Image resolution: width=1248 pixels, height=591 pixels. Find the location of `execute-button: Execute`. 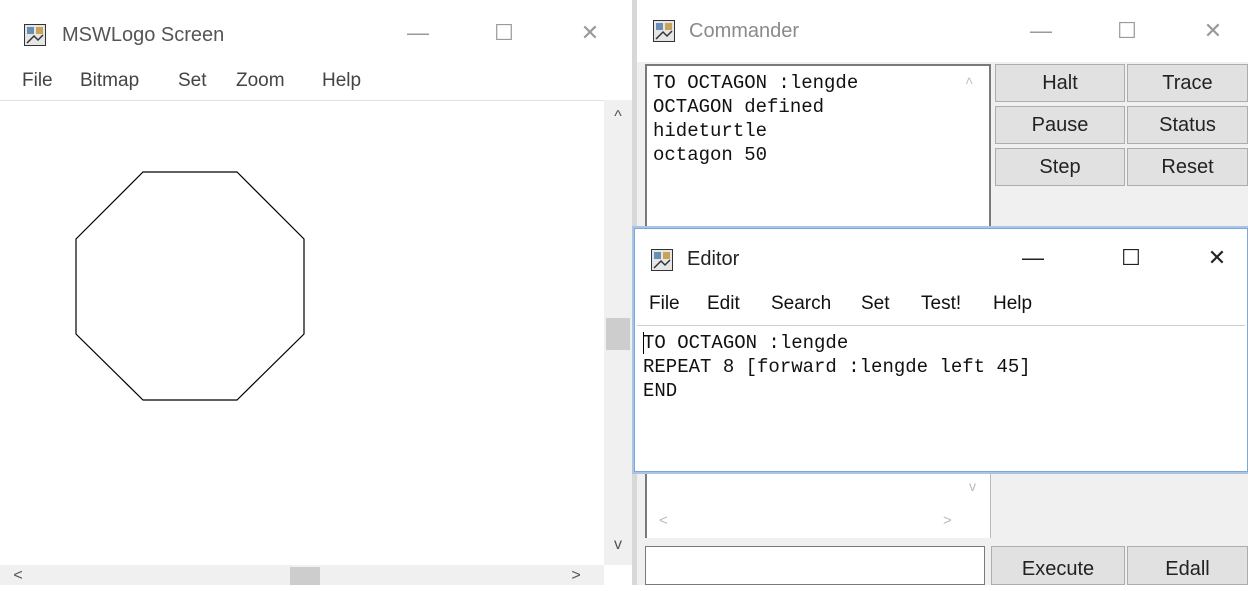

execute-button: Execute is located at coordinates (1058, 565).